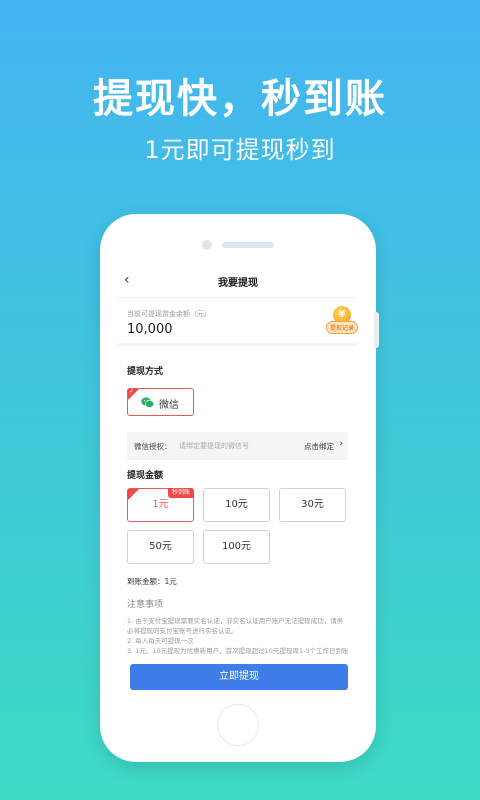  What do you see at coordinates (248, 245) in the screenshot?
I see `speaker-grille` at bounding box center [248, 245].